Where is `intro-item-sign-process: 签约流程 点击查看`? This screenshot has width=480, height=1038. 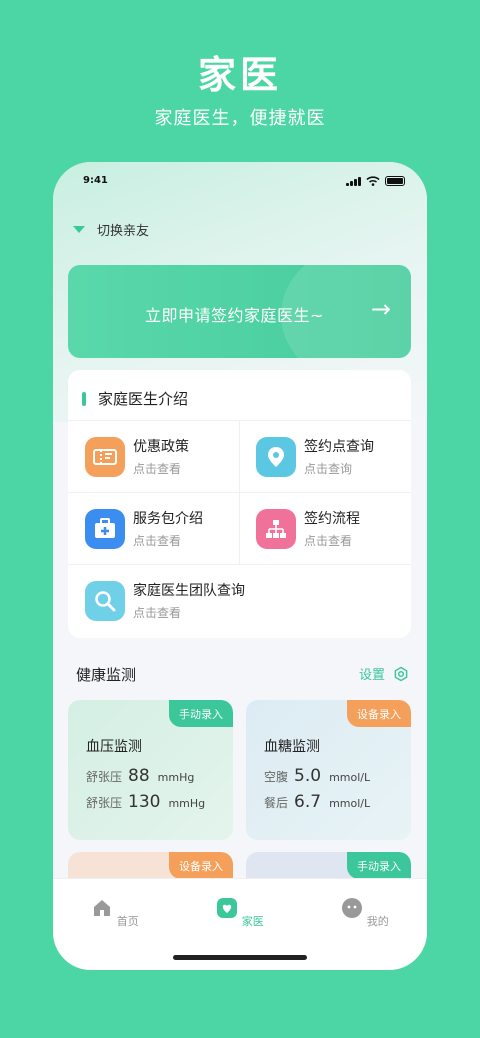 intro-item-sign-process: 签约流程 点击查看 is located at coordinates (308, 528).